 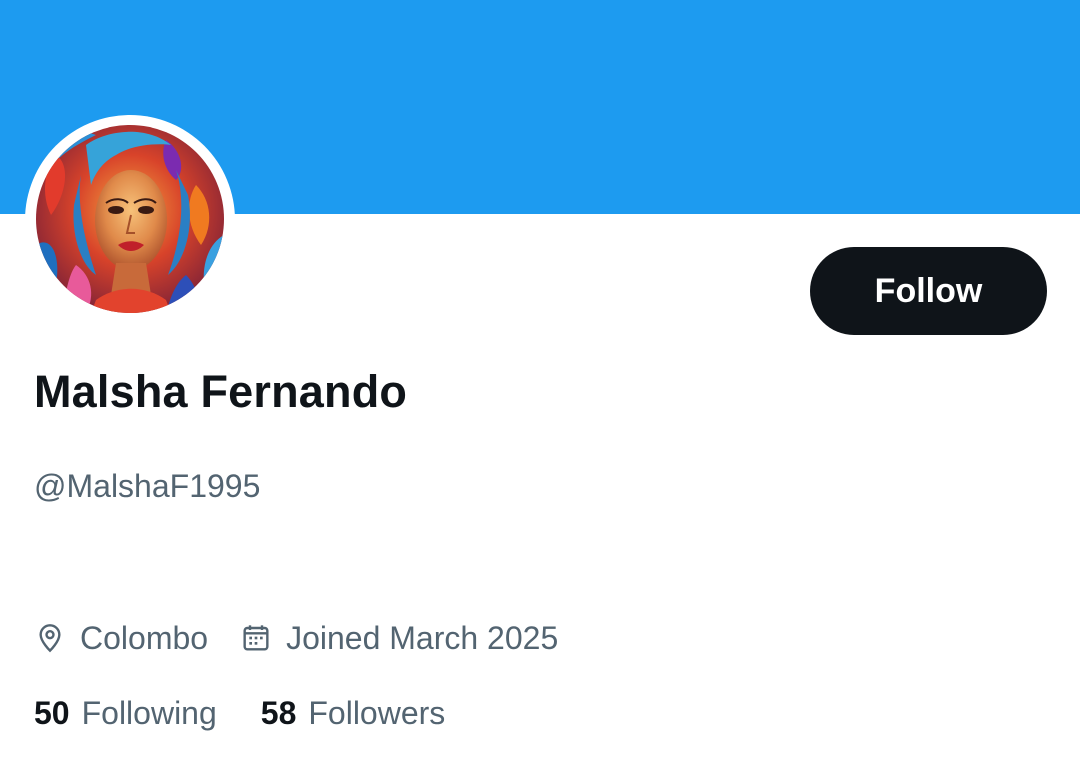 What do you see at coordinates (256, 638) in the screenshot?
I see `calendar-icon` at bounding box center [256, 638].